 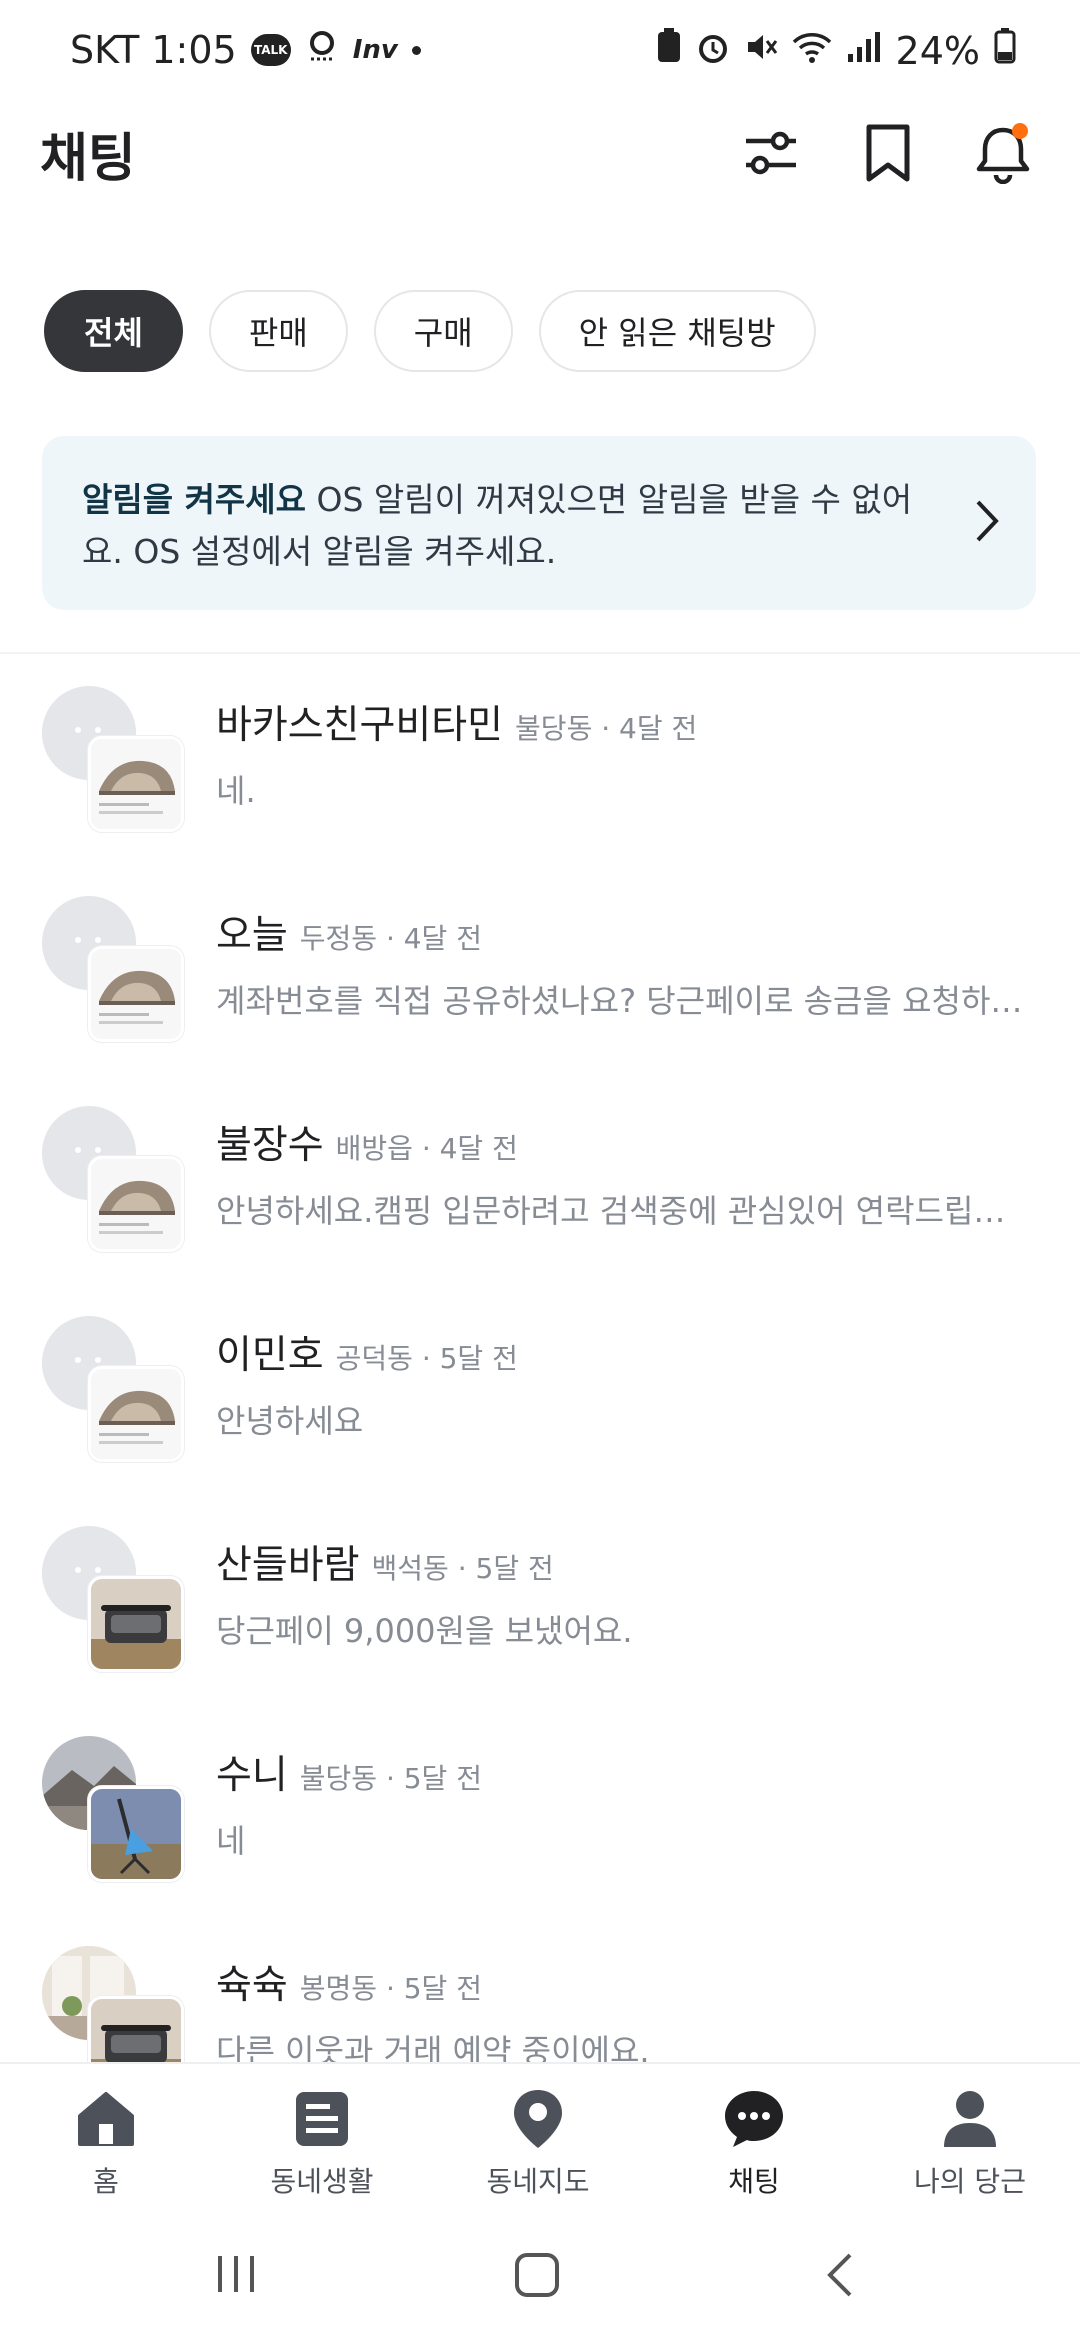 I want to click on alarm-icon, so click(x=713, y=51).